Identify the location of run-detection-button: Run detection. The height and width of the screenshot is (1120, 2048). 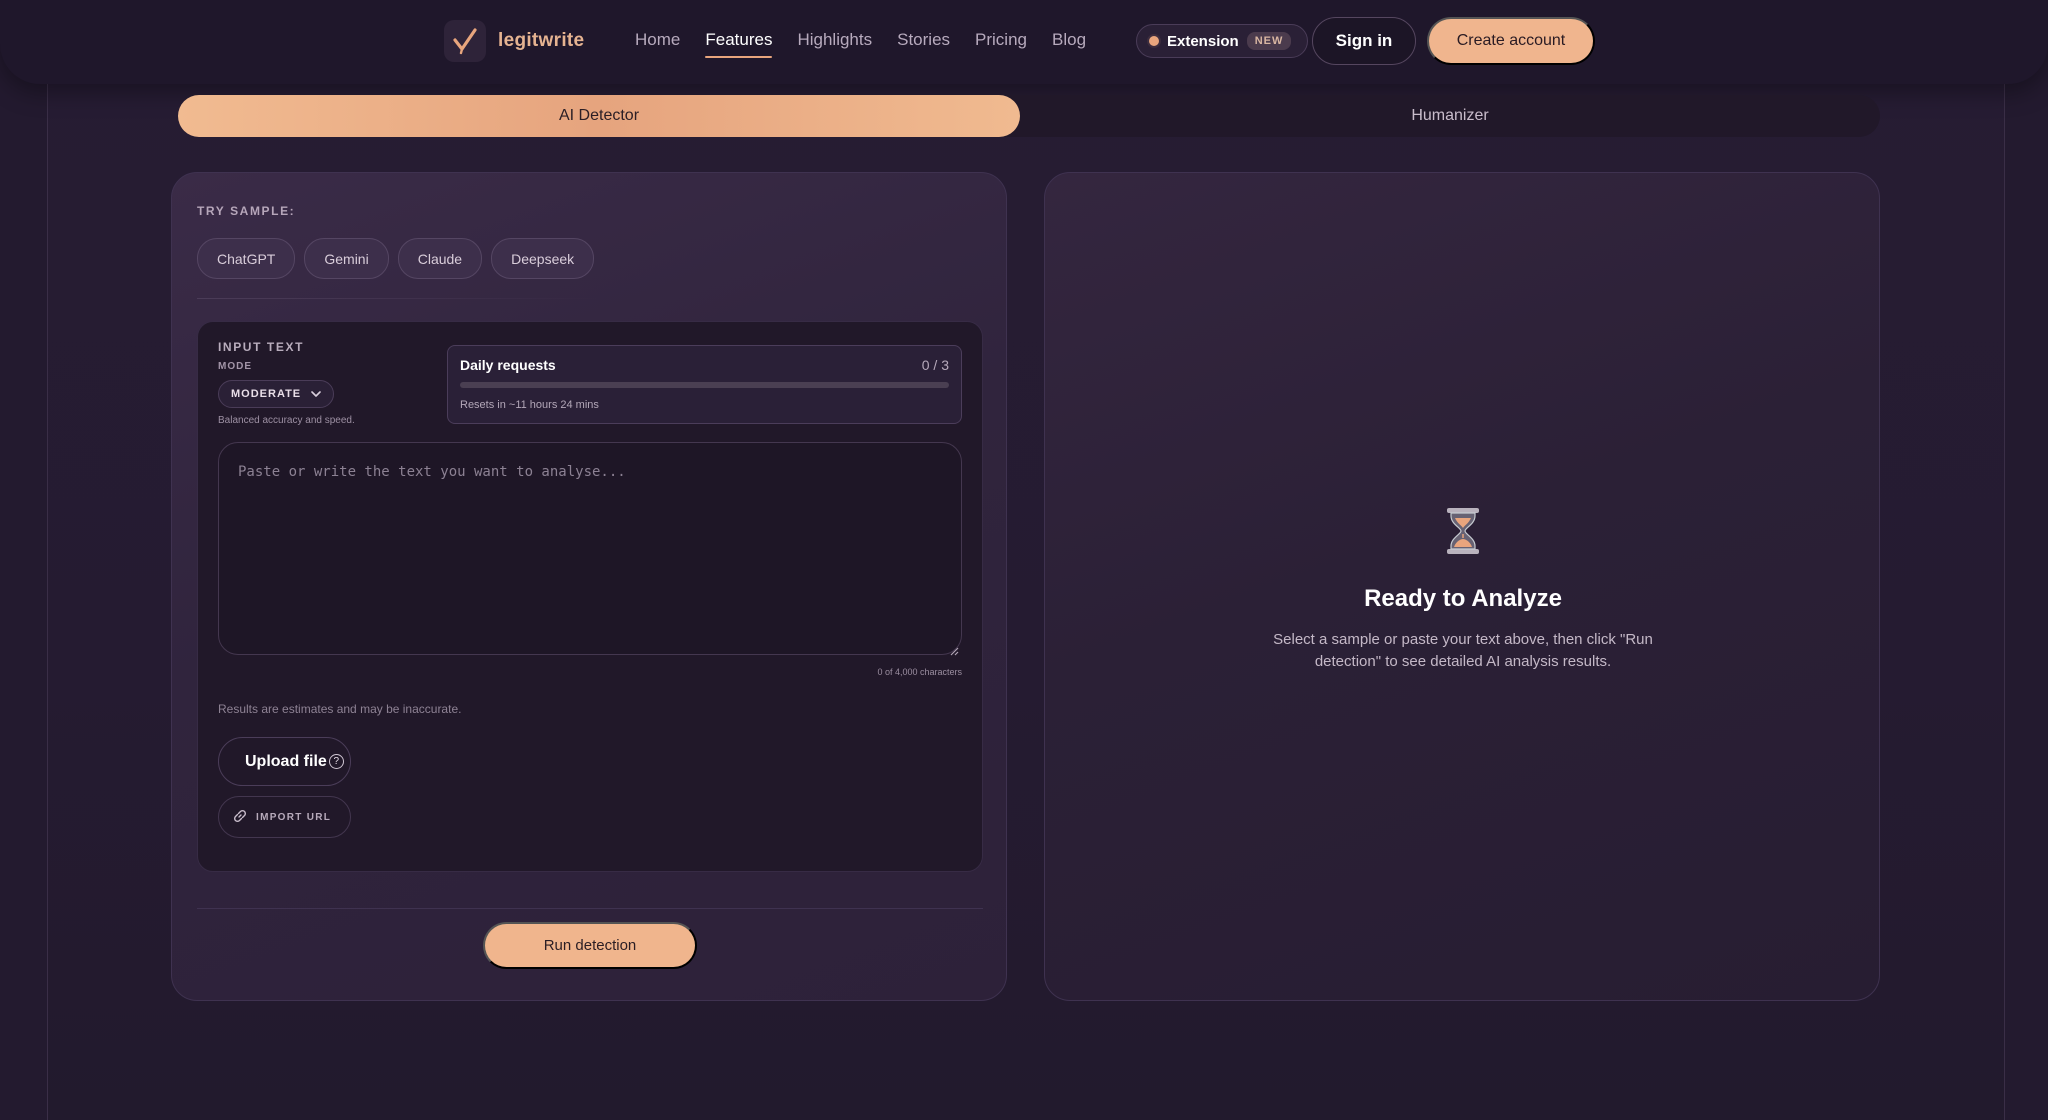
(590, 945).